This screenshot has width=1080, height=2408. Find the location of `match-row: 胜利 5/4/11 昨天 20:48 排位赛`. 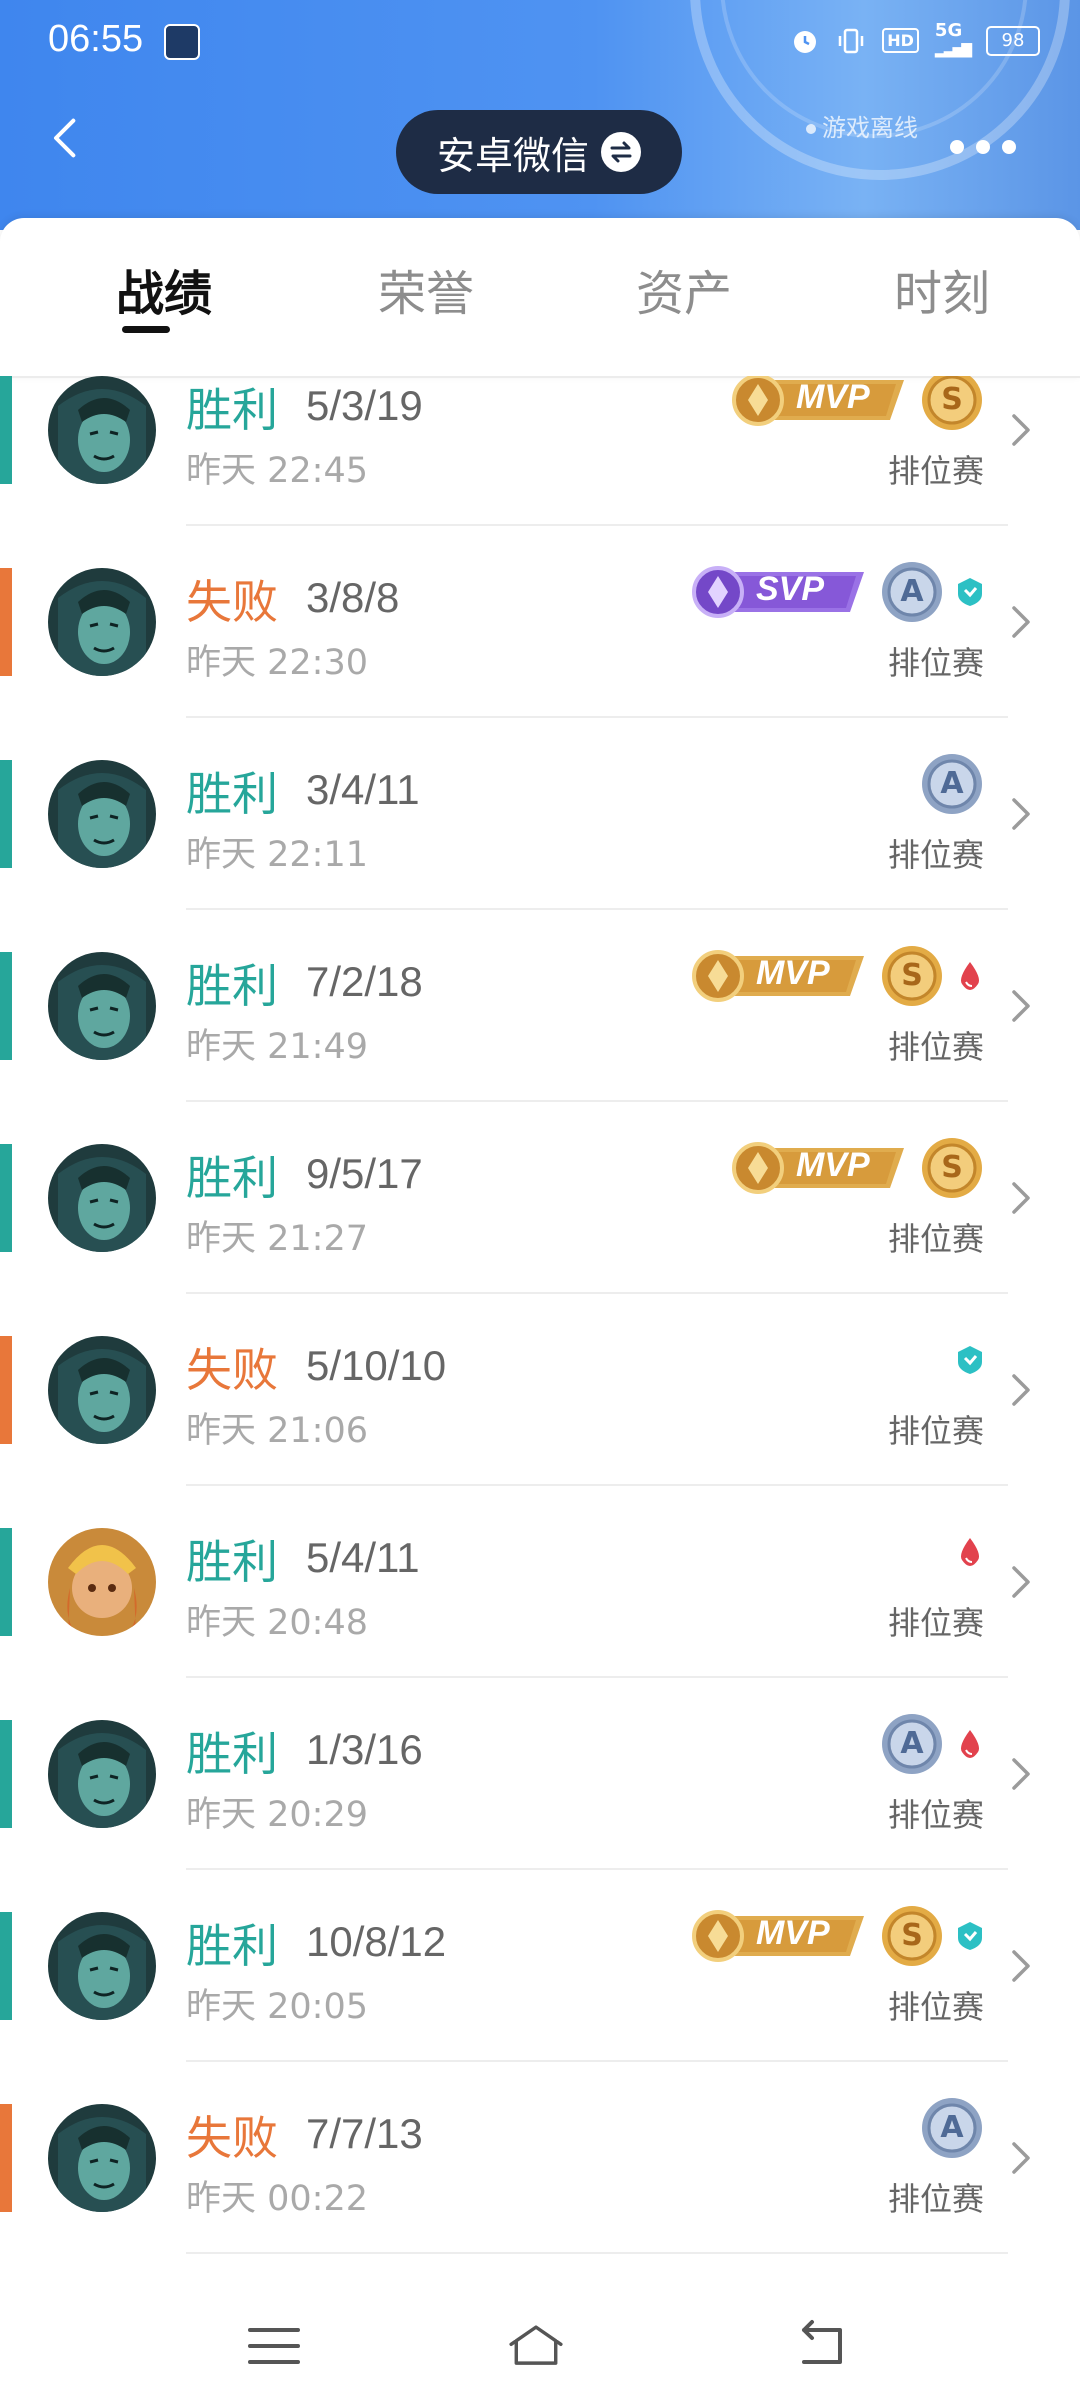

match-row: 胜利 5/4/11 昨天 20:48 排位赛 is located at coordinates (540, 1582).